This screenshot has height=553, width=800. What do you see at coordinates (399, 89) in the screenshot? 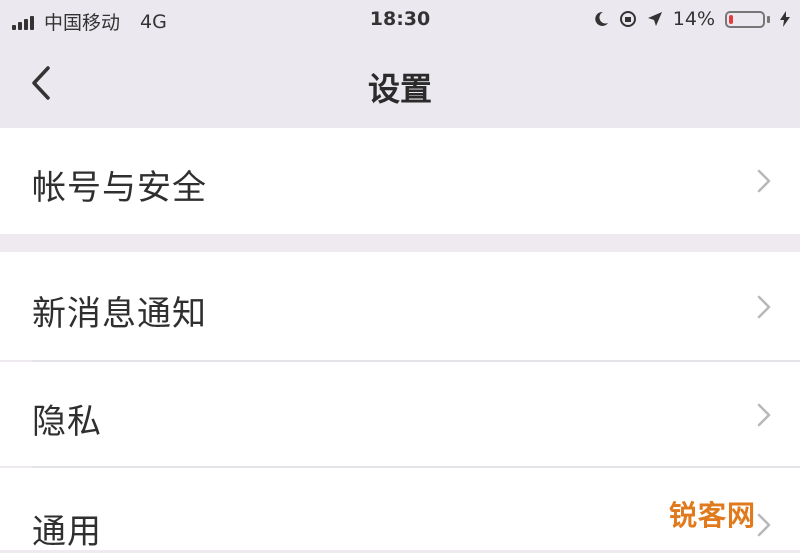
I see `page-title: 设置` at bounding box center [399, 89].